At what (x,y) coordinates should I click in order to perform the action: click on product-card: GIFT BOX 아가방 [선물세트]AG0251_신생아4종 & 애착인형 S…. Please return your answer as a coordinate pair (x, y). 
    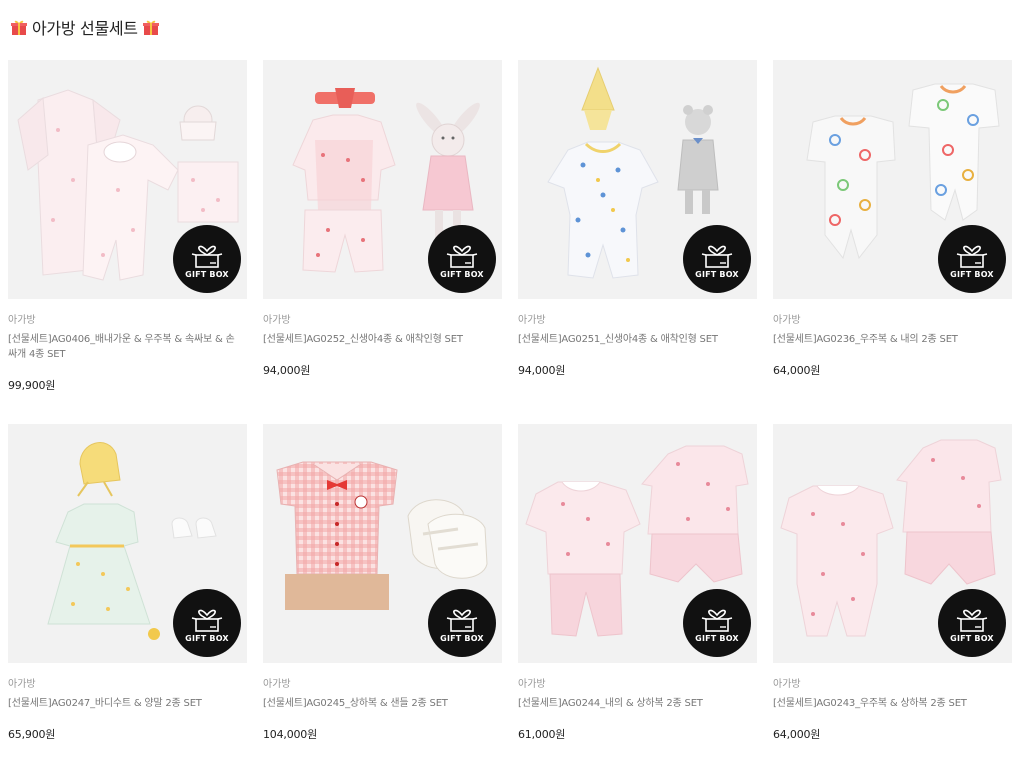
    Looking at the image, I should click on (637, 218).